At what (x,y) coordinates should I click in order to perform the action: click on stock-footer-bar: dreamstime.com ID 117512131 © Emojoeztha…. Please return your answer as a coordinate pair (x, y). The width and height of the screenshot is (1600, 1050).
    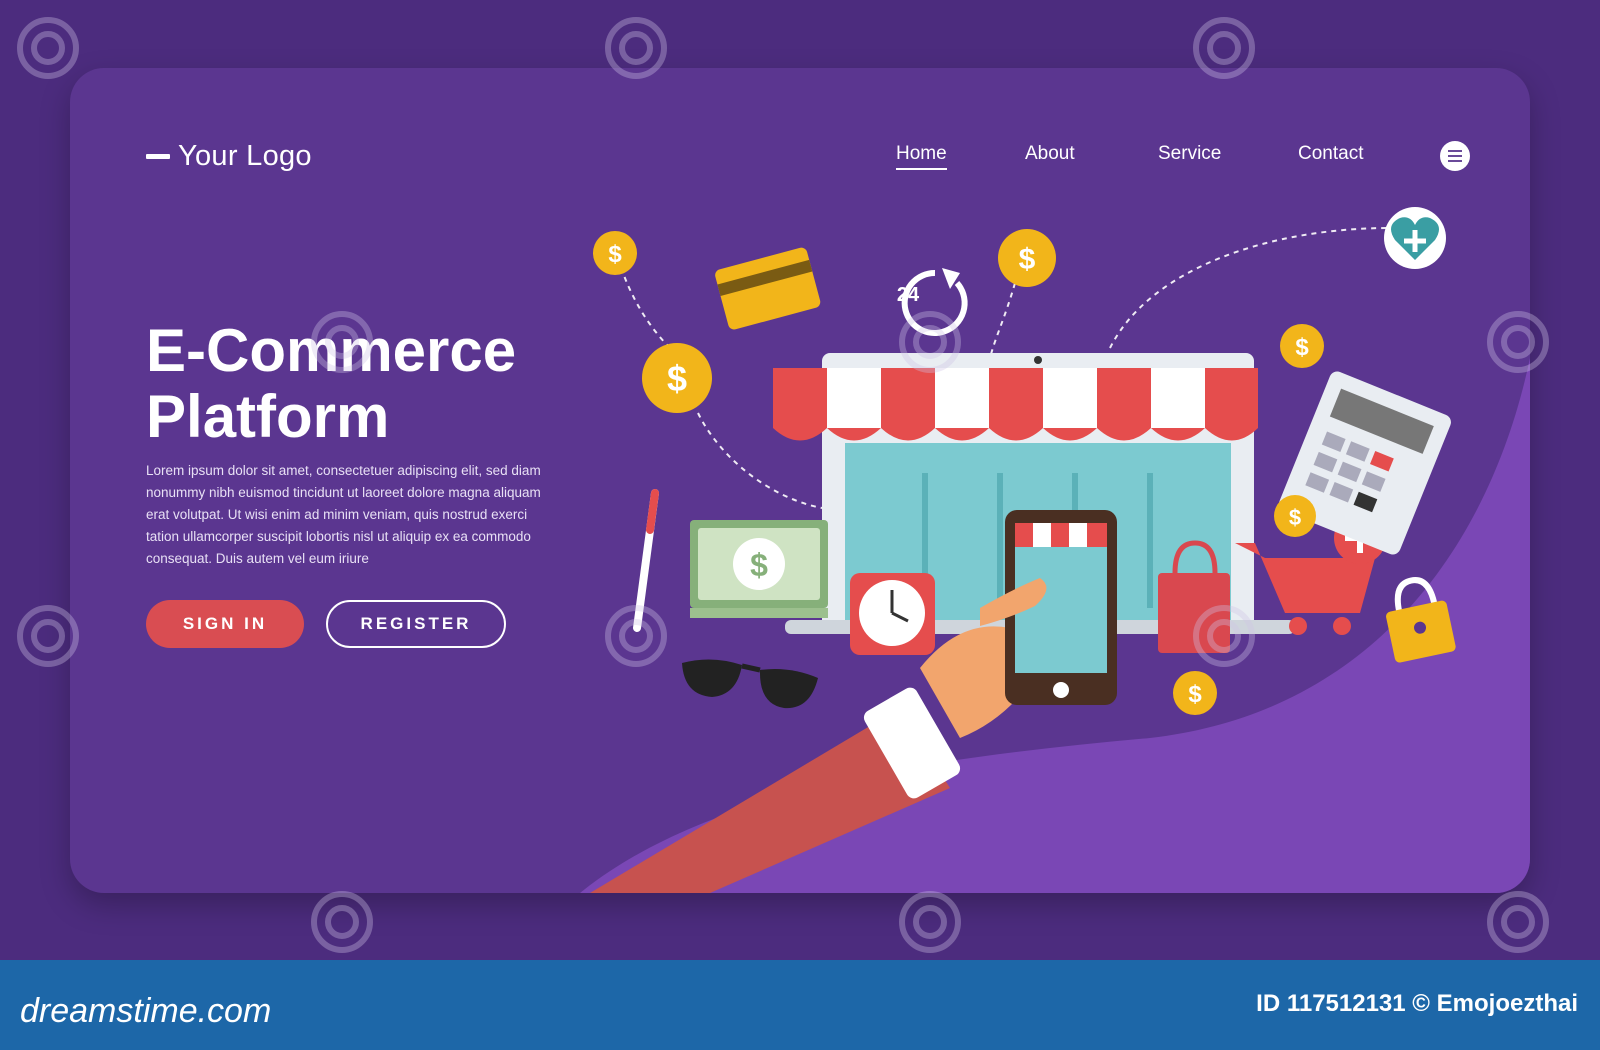
    Looking at the image, I should click on (800, 1005).